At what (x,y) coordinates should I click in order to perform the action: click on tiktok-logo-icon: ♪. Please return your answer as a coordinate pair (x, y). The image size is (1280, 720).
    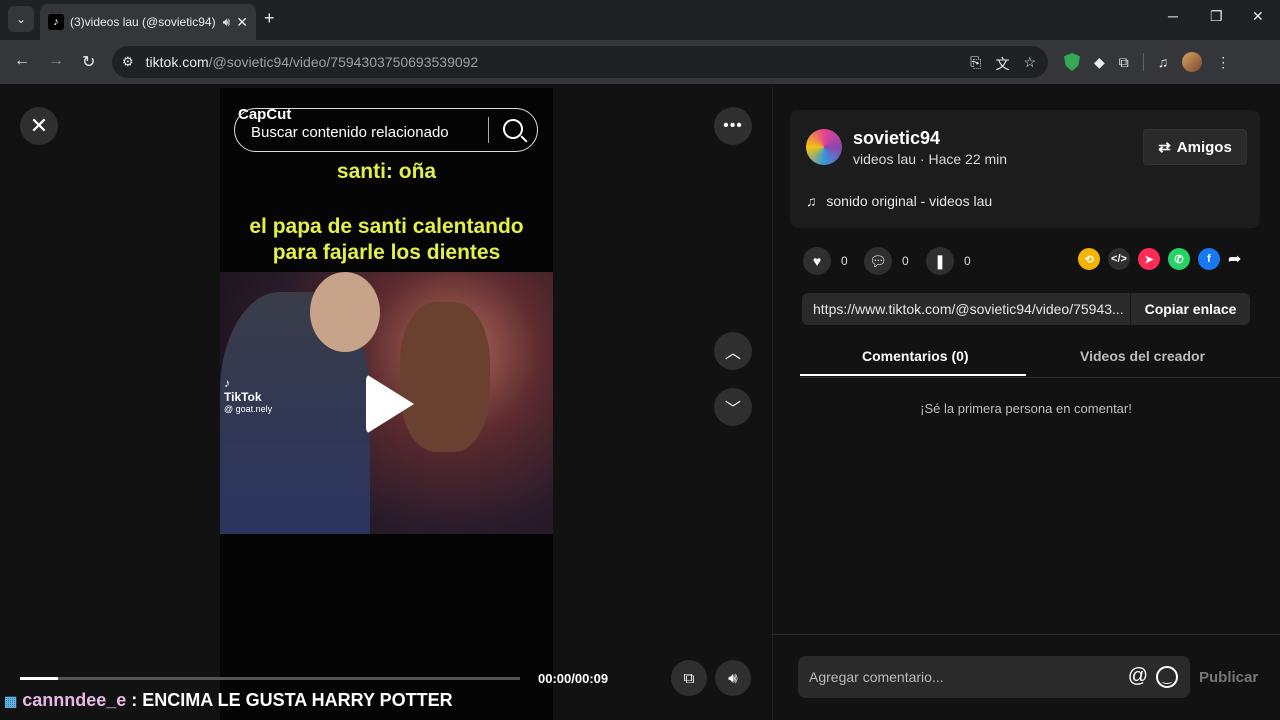
    Looking at the image, I should click on (227, 383).